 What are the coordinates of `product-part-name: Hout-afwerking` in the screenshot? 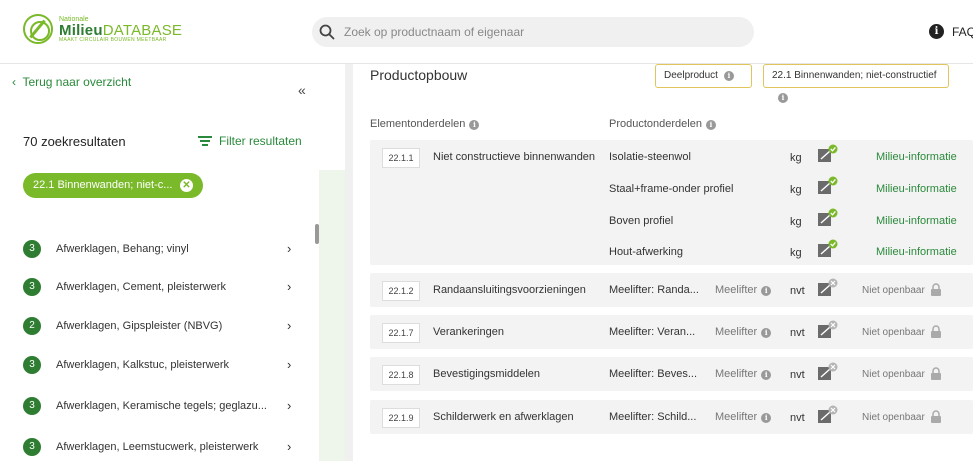 It's located at (646, 252).